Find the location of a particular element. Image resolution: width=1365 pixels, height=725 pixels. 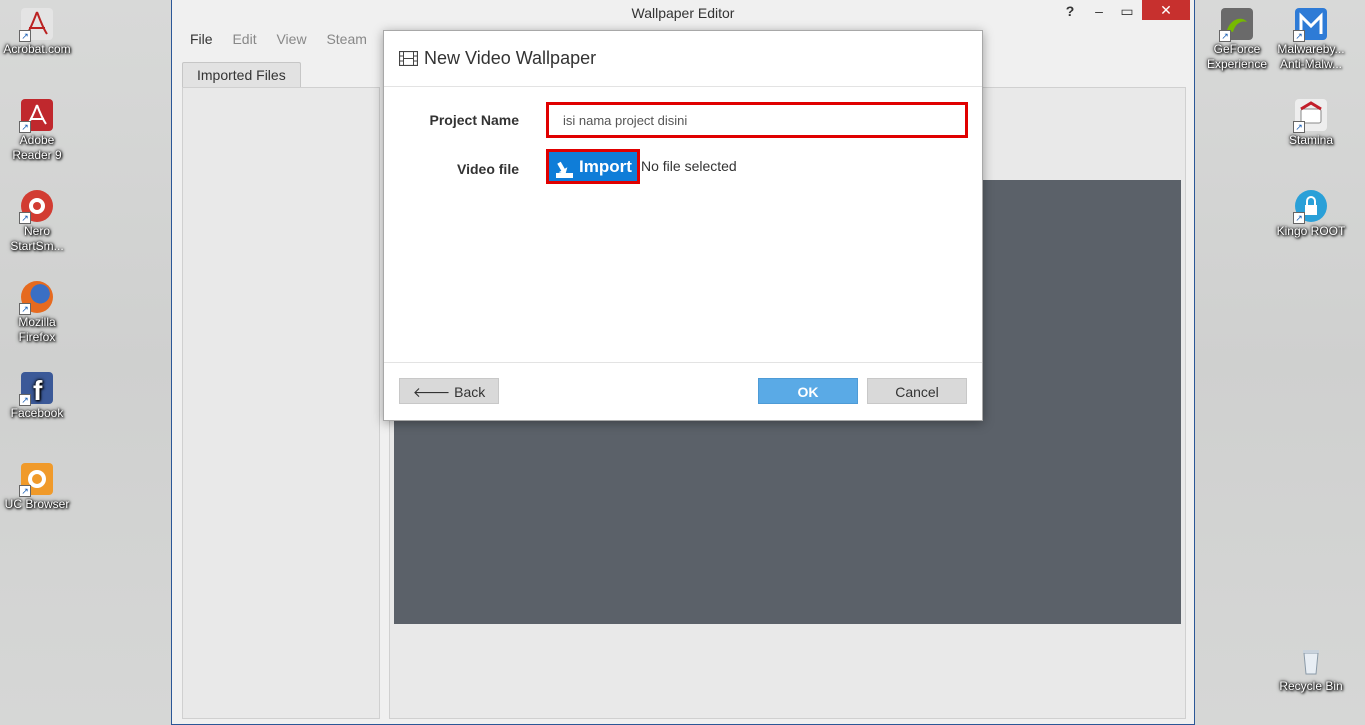

desktop-icon-facebook: f ↗ Facebook is located at coordinates (37, 396).